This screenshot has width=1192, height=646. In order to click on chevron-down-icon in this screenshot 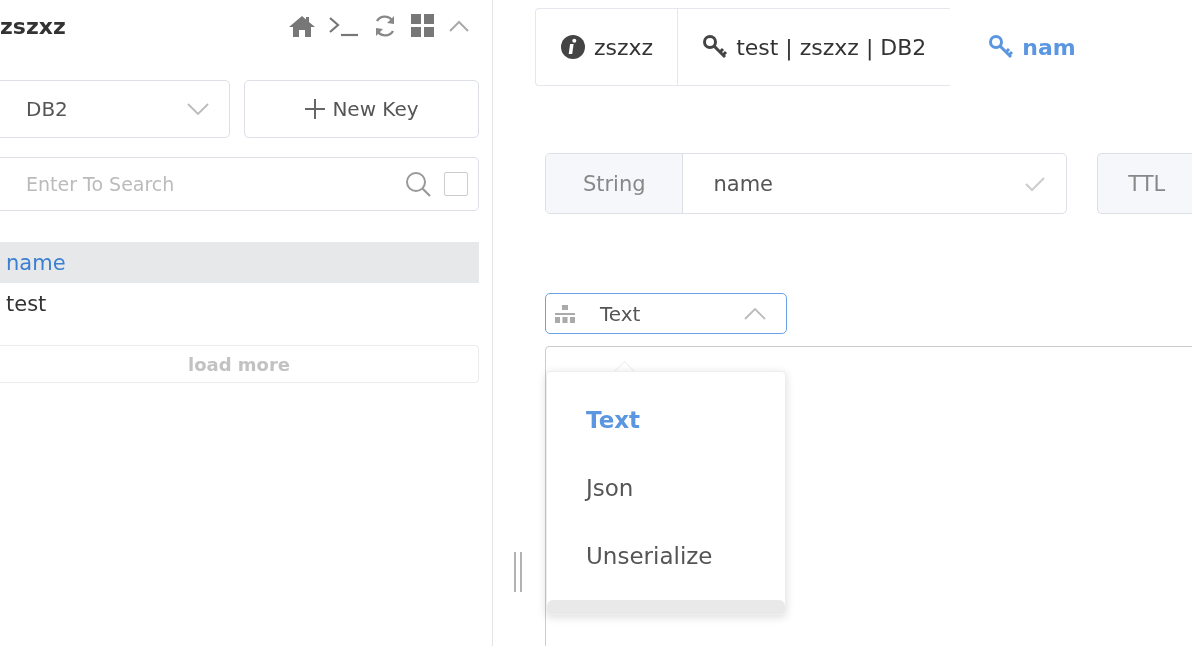, I will do `click(198, 109)`.